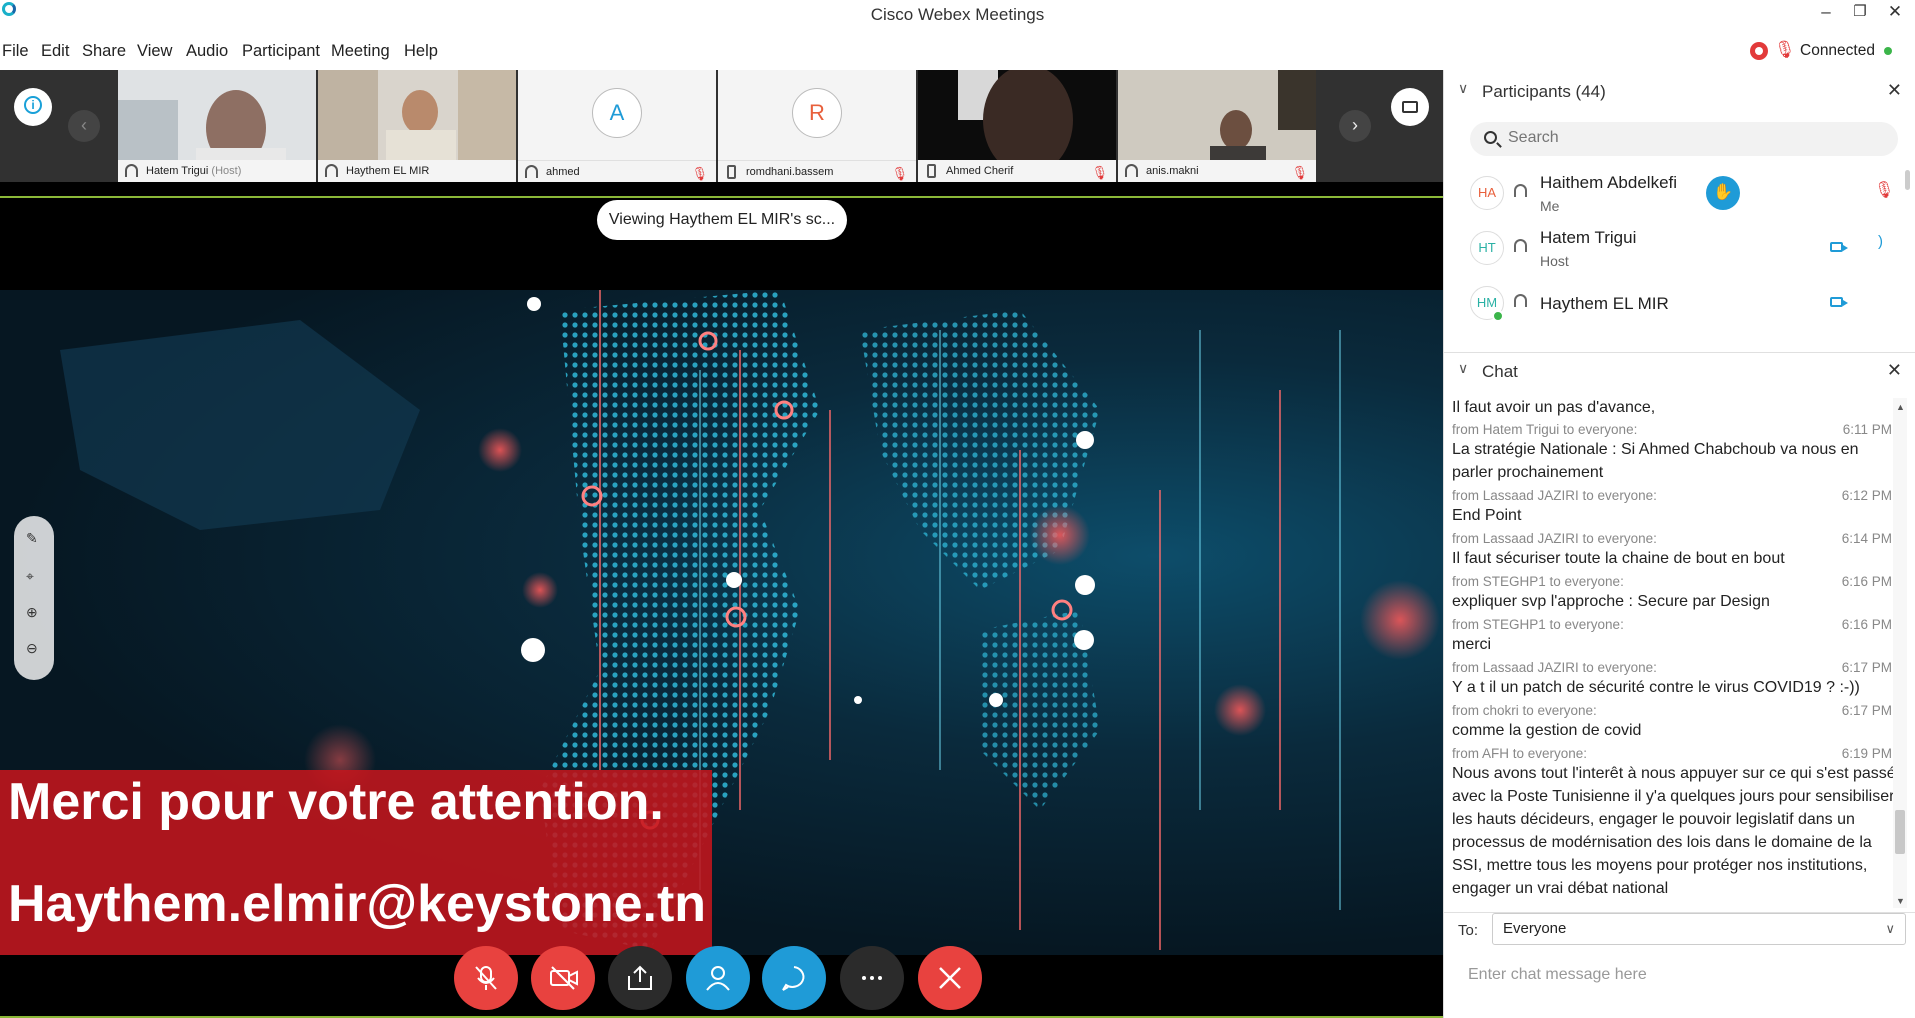  I want to click on muted-mic-icon: 🎙, so click(1785, 50).